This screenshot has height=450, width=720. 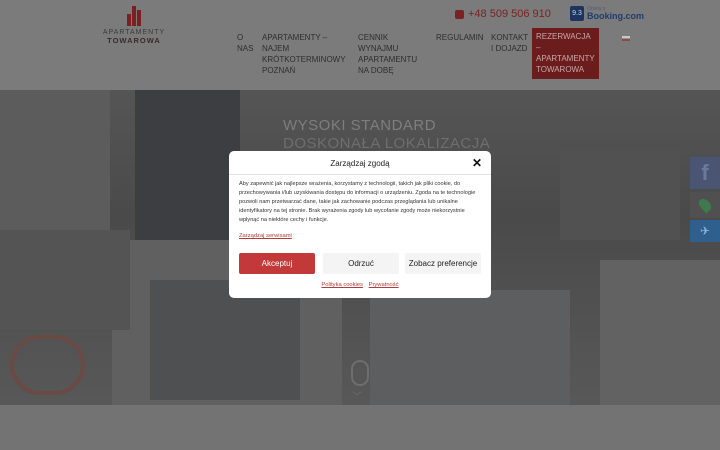 What do you see at coordinates (265, 236) in the screenshot?
I see `manage-services-link: Zarządzaj serwisami` at bounding box center [265, 236].